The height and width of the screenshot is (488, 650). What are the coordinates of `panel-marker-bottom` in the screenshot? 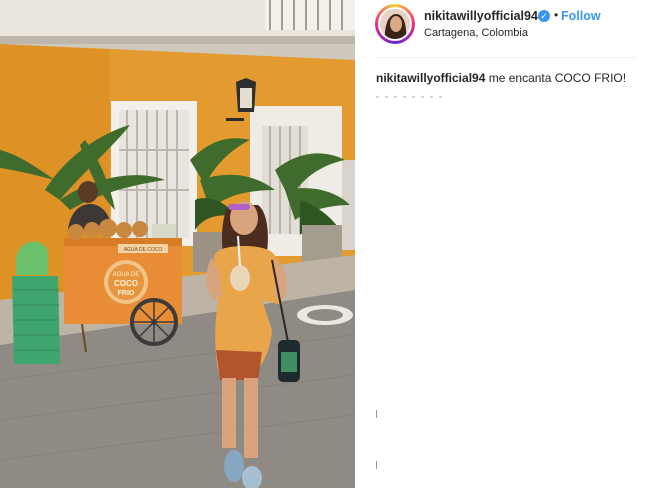 It's located at (376, 465).